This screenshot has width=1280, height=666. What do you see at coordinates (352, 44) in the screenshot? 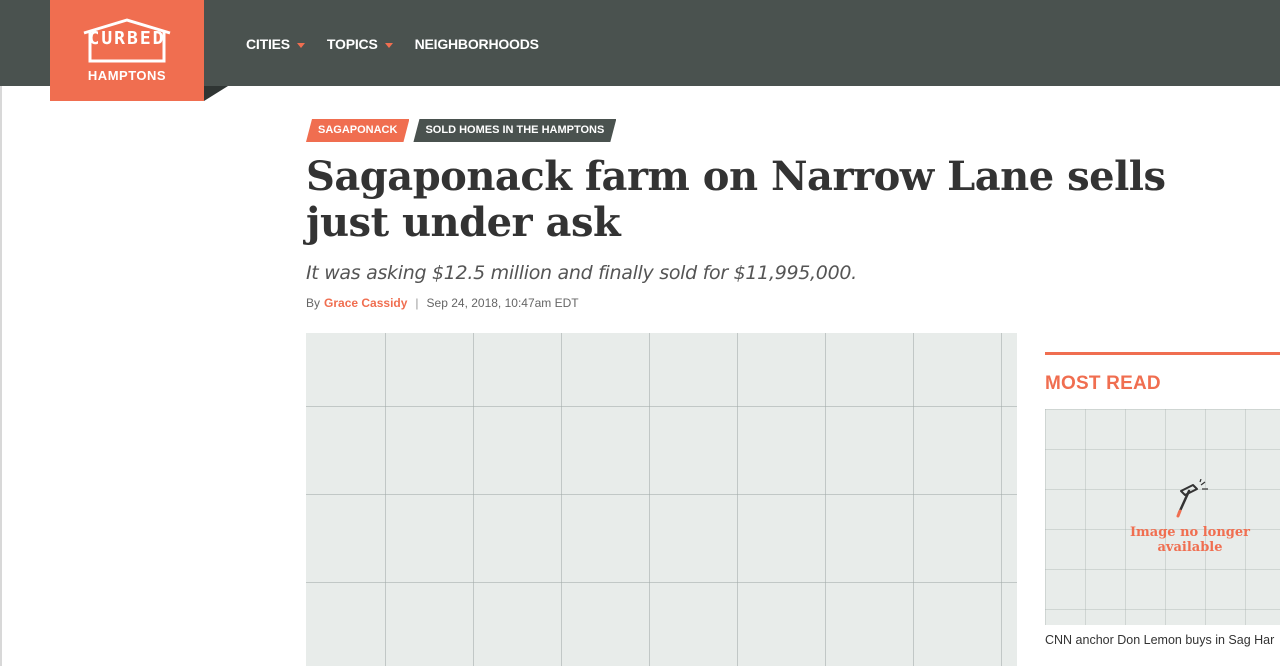
I see `nav-item-label: TOPICS` at bounding box center [352, 44].